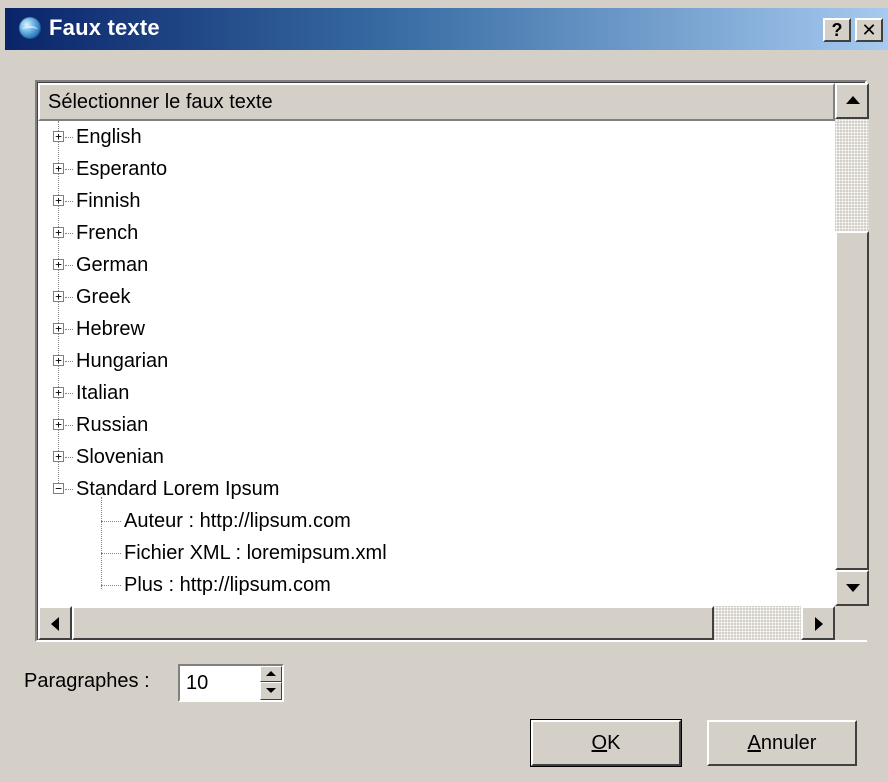 This screenshot has height=782, width=888. Describe the element at coordinates (178, 489) in the screenshot. I see `tree-item-label: Standard Lorem Ipsum` at that location.